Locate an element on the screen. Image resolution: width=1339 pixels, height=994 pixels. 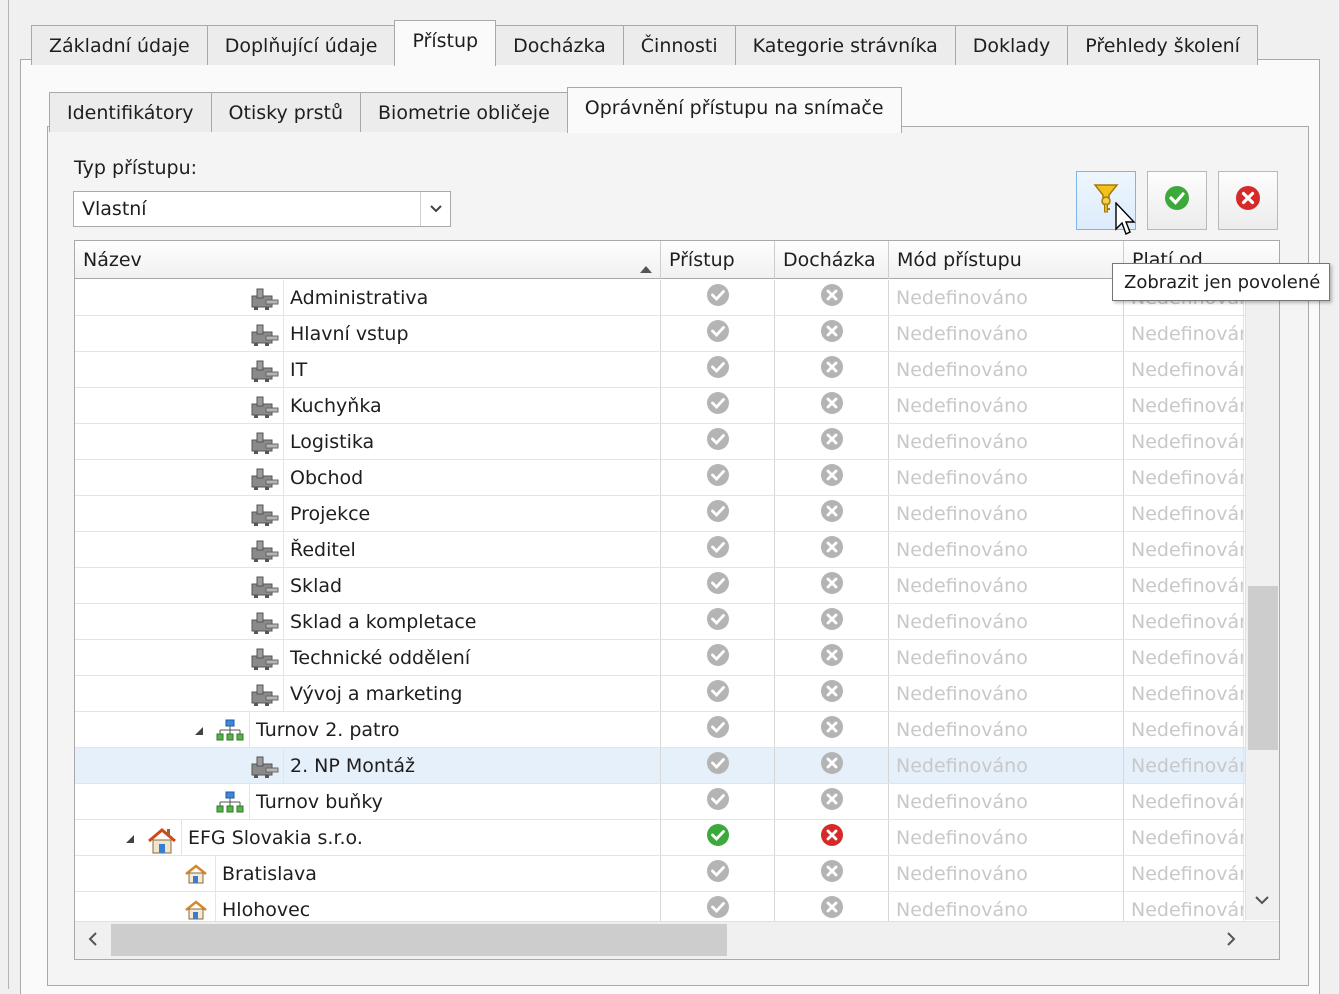
name-cell: Obchod is located at coordinates (368, 477).